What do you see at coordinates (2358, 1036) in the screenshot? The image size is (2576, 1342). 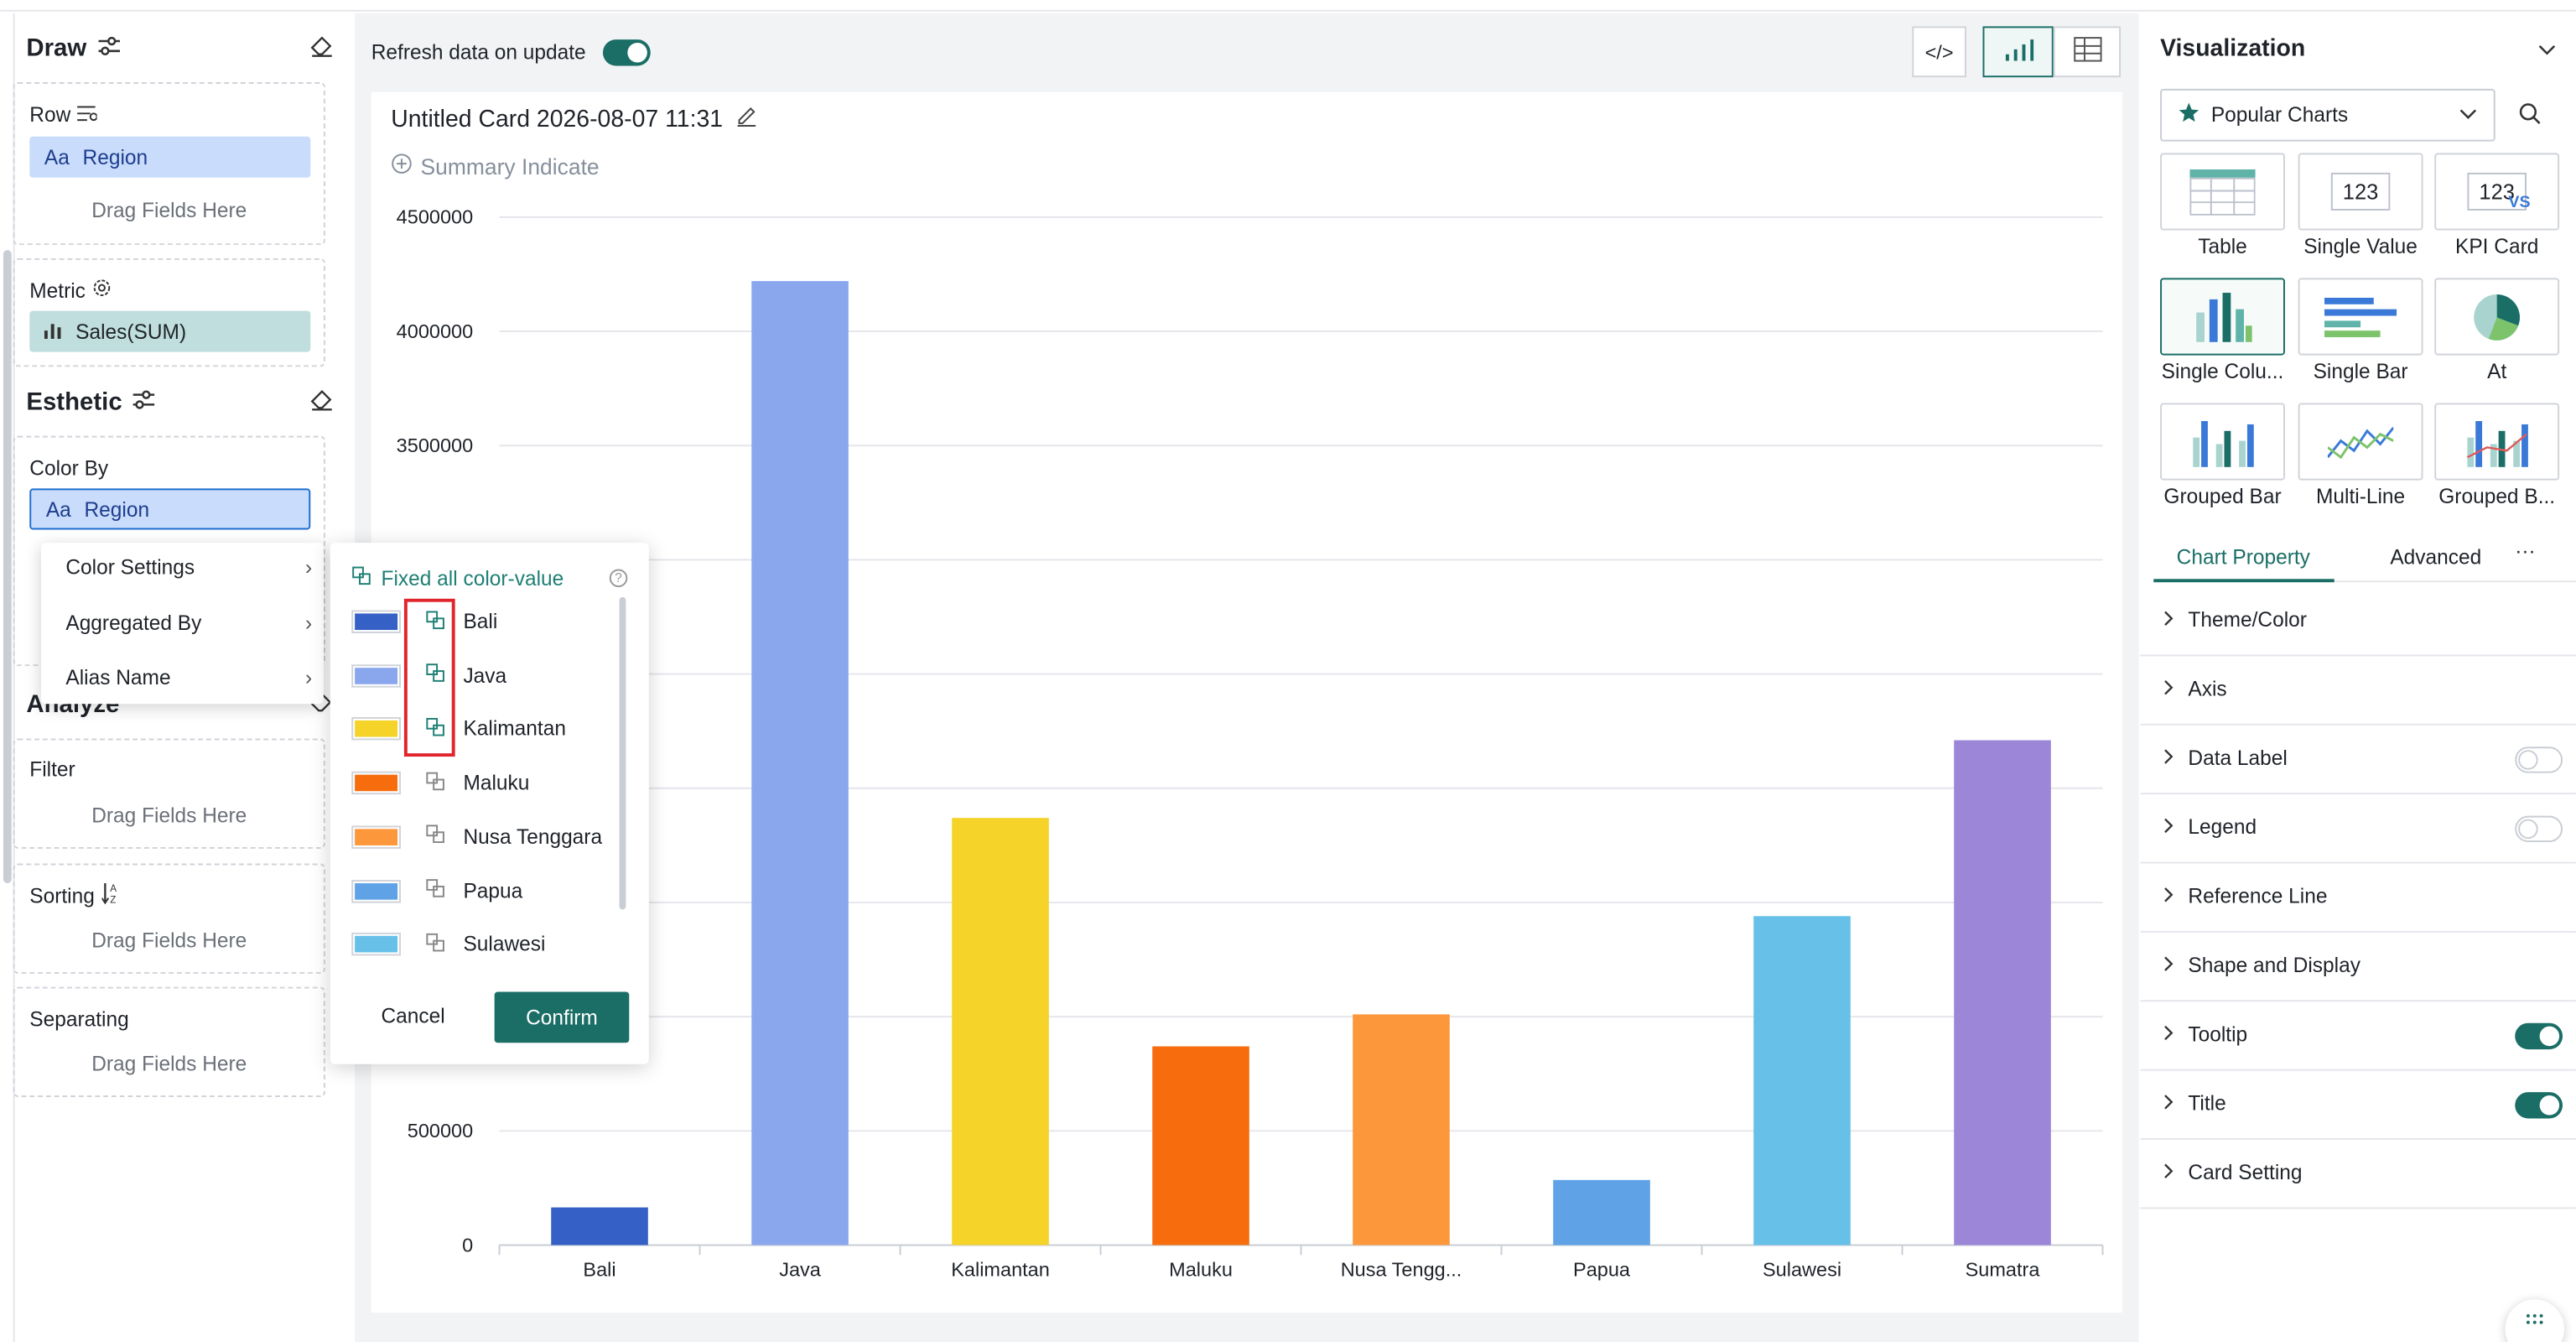 I see `property-tooltip: Tooltip` at bounding box center [2358, 1036].